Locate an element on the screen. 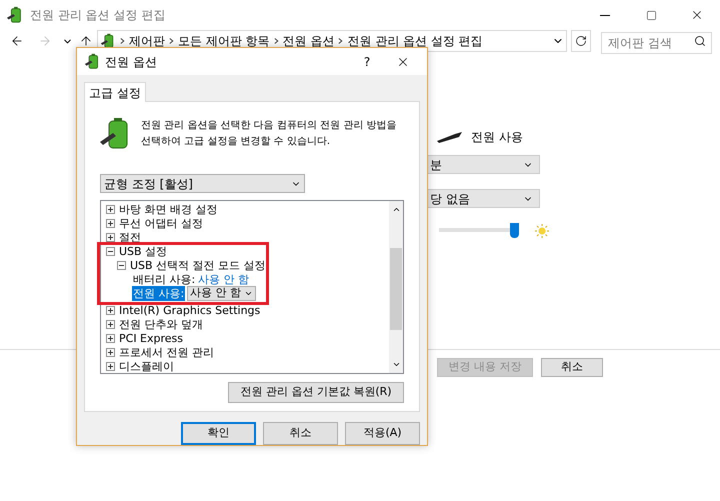 Image resolution: width=720 pixels, height=501 pixels. tab: 고급 설정 is located at coordinates (115, 92).